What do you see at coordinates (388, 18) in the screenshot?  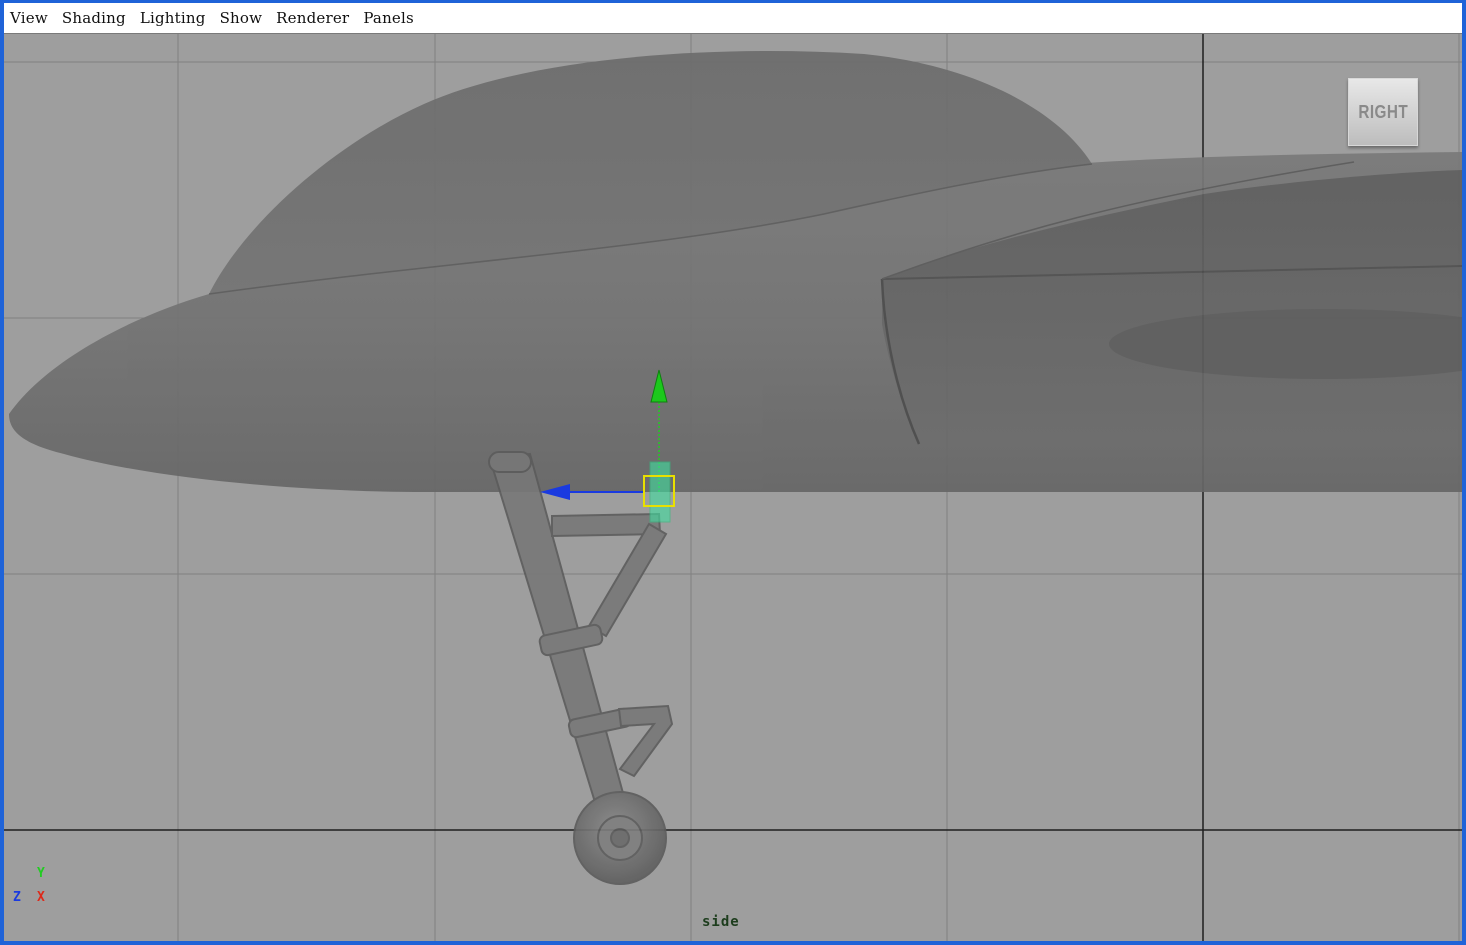 I see `menu-panels: Panels` at bounding box center [388, 18].